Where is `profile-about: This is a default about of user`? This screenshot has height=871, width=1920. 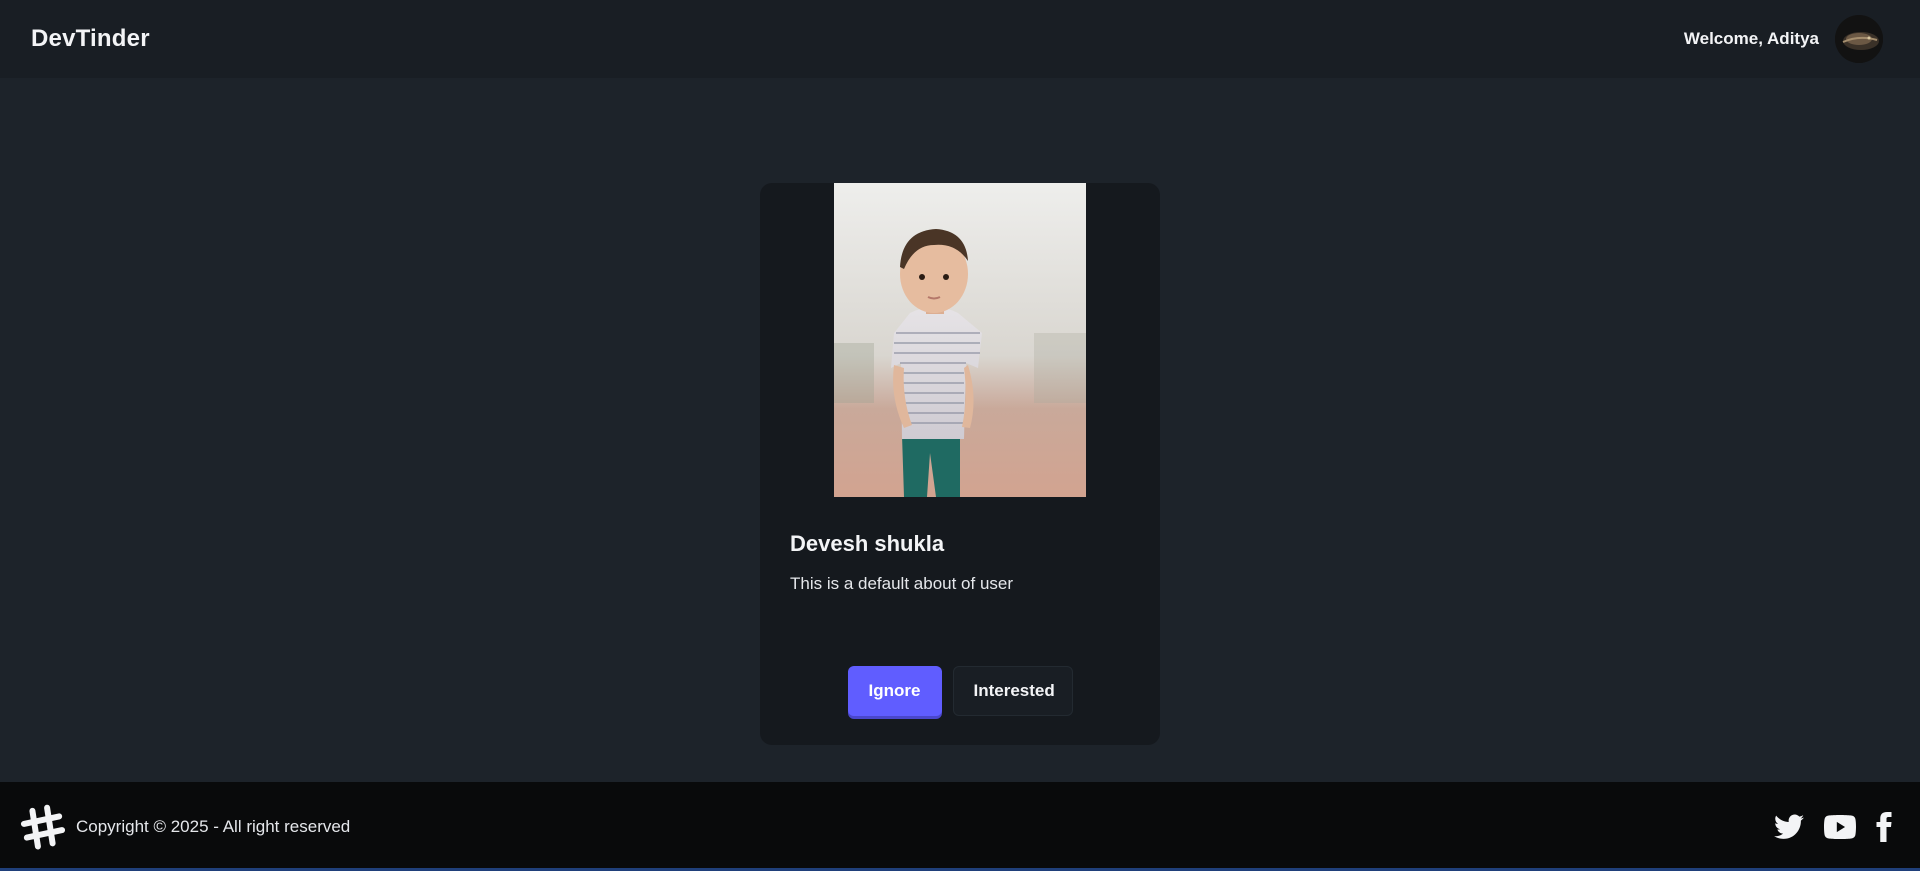
profile-about: This is a default about of user is located at coordinates (902, 583).